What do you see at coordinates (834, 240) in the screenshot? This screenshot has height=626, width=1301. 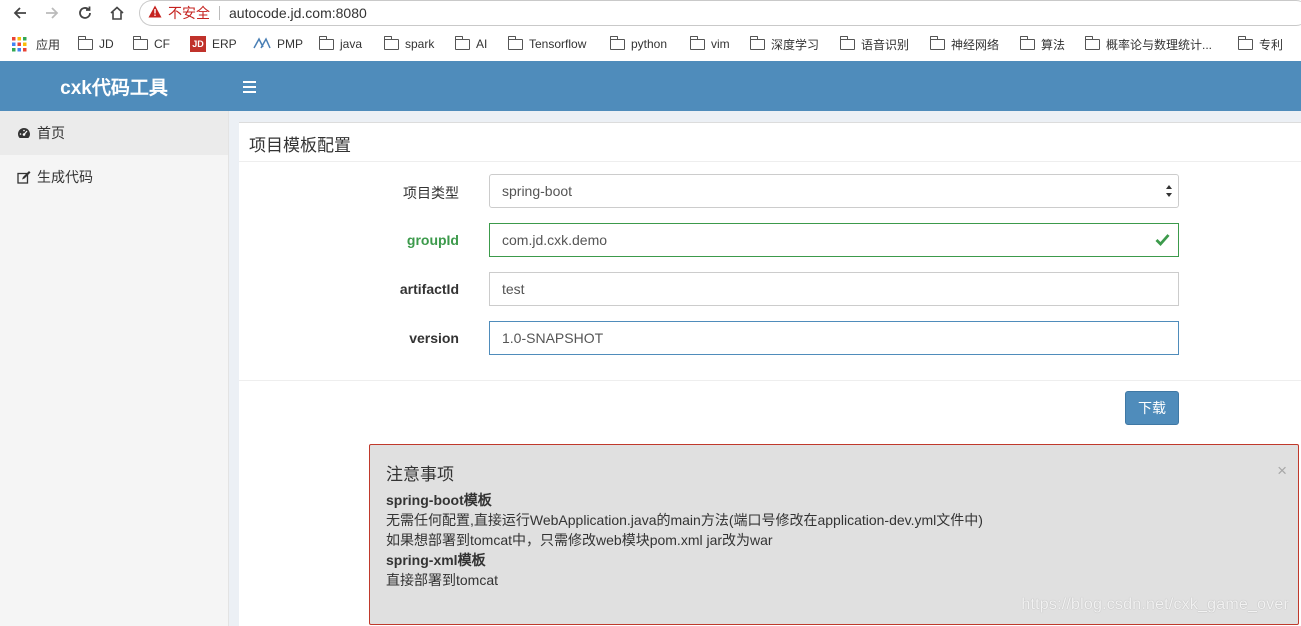 I see `groupid-input: com.jd.cxk.demo` at bounding box center [834, 240].